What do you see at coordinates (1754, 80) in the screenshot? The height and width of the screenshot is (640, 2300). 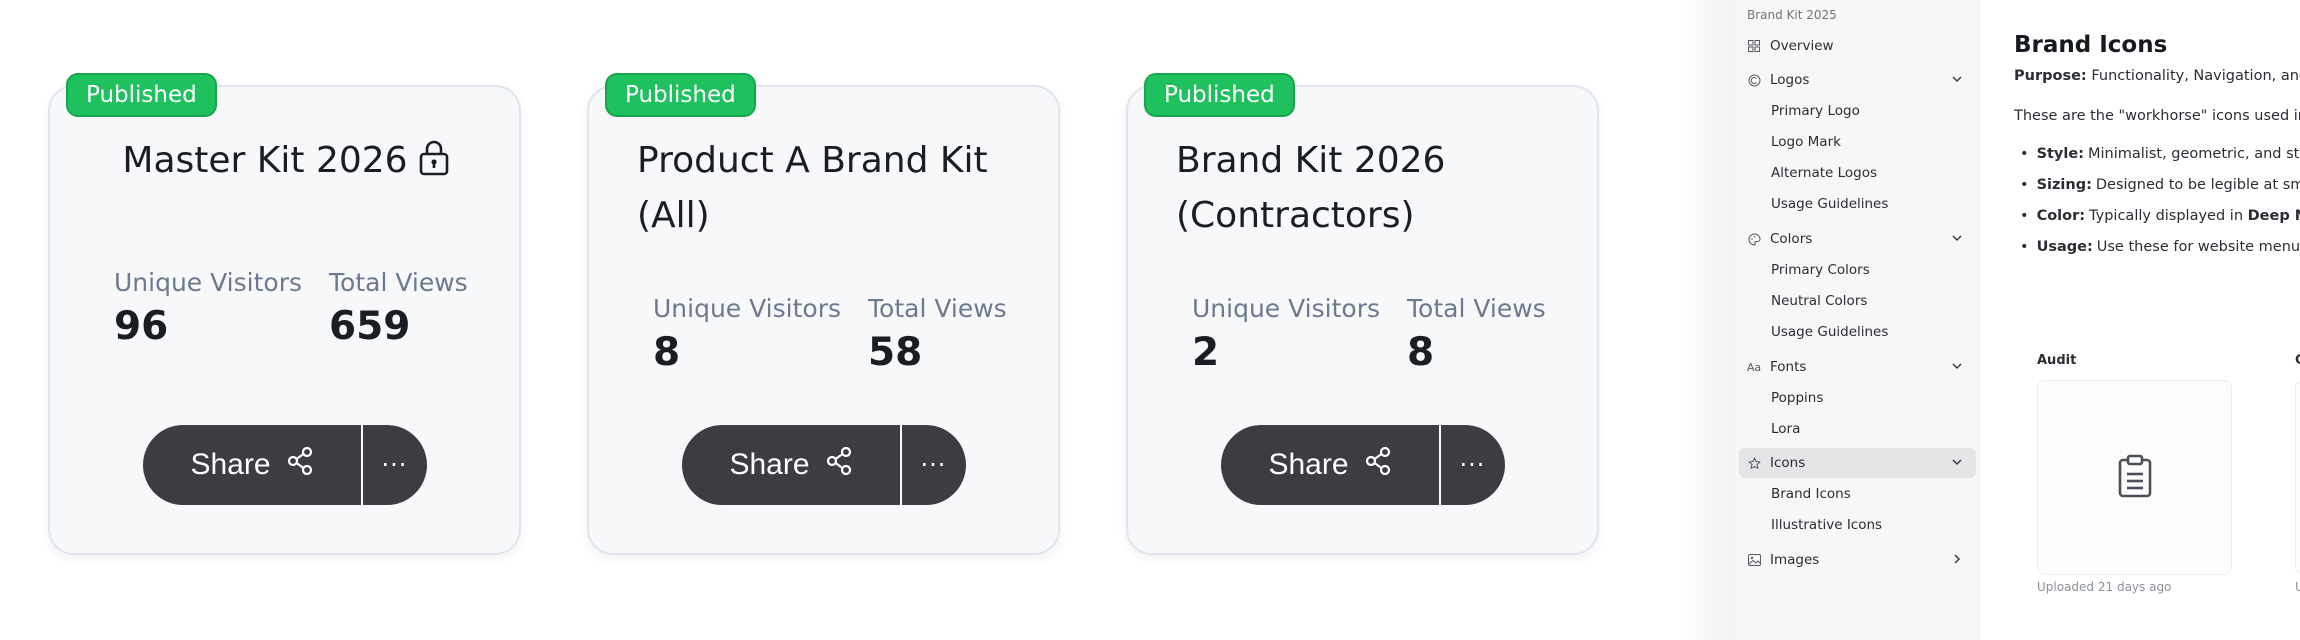 I see `logo-icon` at bounding box center [1754, 80].